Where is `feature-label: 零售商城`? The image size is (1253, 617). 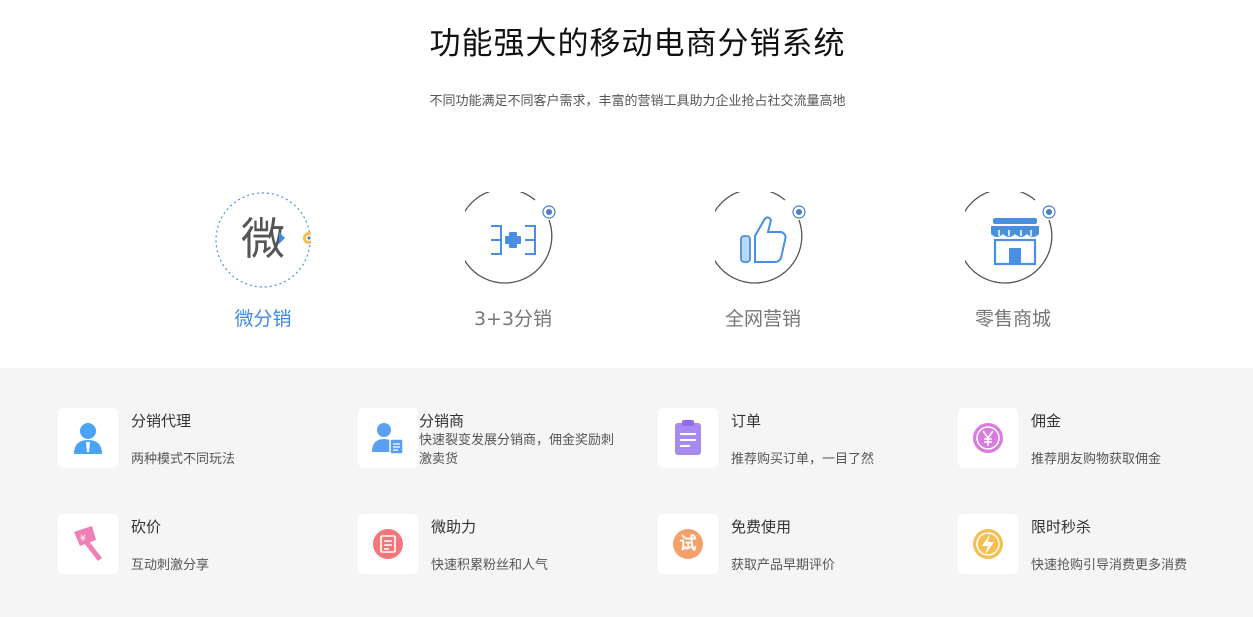 feature-label: 零售商城 is located at coordinates (1012, 319).